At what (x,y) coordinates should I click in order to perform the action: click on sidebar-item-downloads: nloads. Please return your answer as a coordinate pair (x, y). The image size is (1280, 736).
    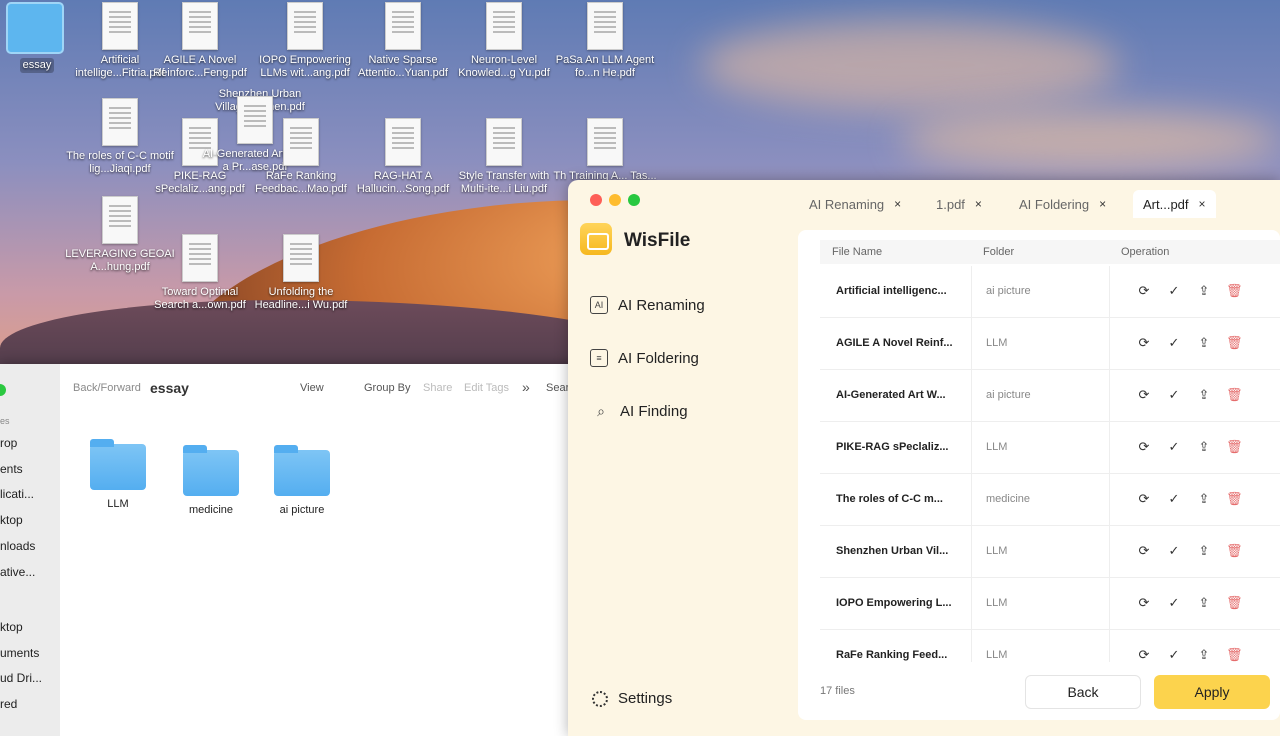
    Looking at the image, I should click on (17, 546).